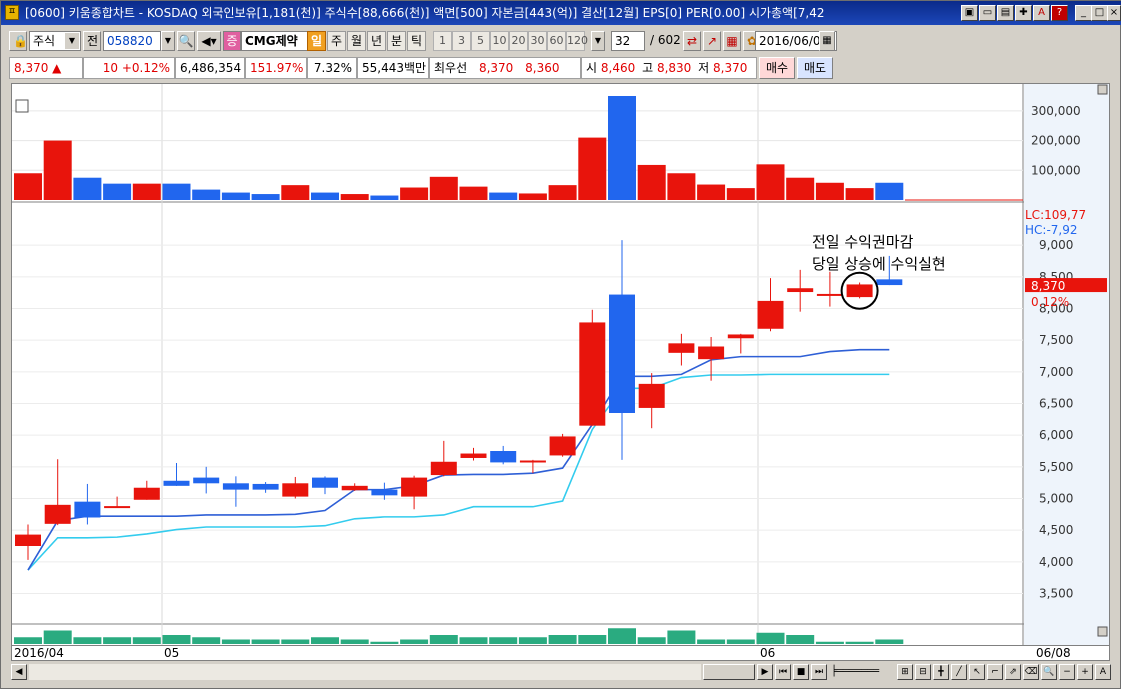  Describe the element at coordinates (1103, 672) in the screenshot. I see `font-size-icon: A` at that location.